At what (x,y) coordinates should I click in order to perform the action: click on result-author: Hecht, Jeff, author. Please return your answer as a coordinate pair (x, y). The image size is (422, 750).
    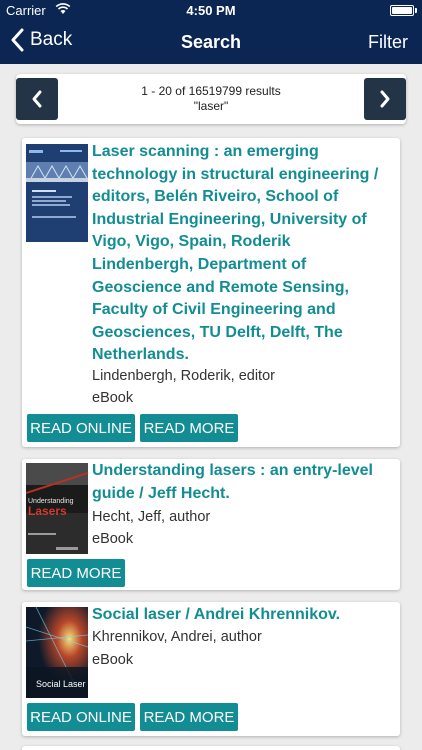
    Looking at the image, I should click on (151, 517).